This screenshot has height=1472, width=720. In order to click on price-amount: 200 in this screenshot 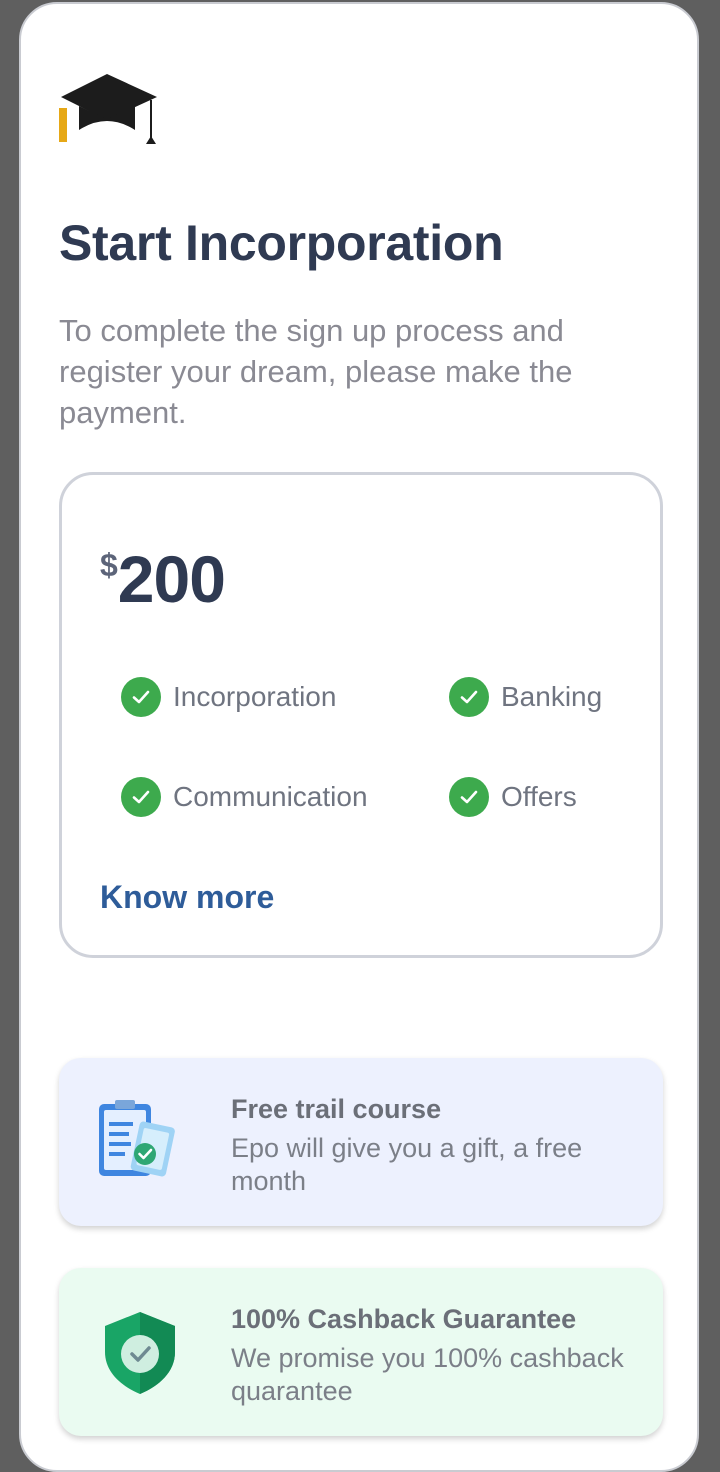, I will do `click(171, 579)`.